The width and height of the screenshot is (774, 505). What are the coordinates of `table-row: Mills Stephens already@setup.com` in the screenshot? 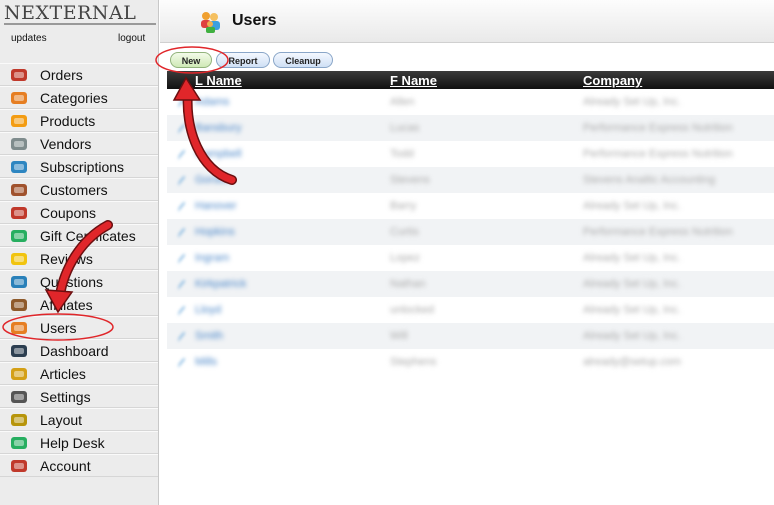 It's located at (470, 362).